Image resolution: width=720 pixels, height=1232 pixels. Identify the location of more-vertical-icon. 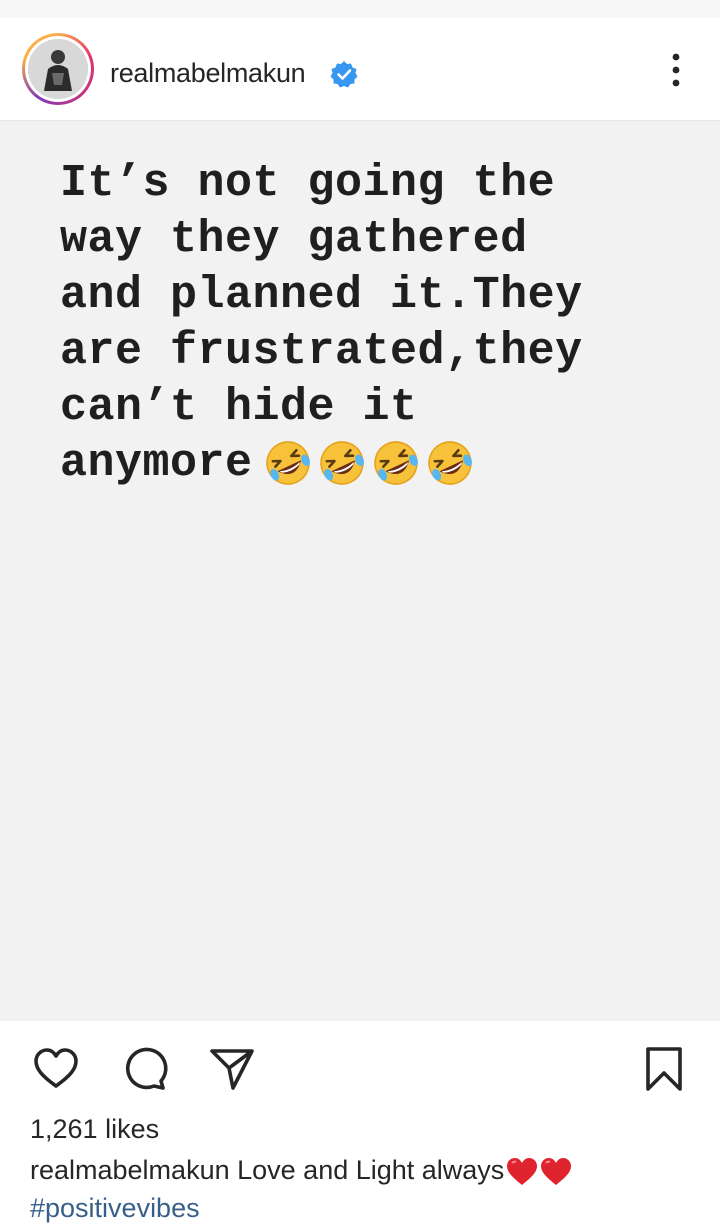
(676, 70).